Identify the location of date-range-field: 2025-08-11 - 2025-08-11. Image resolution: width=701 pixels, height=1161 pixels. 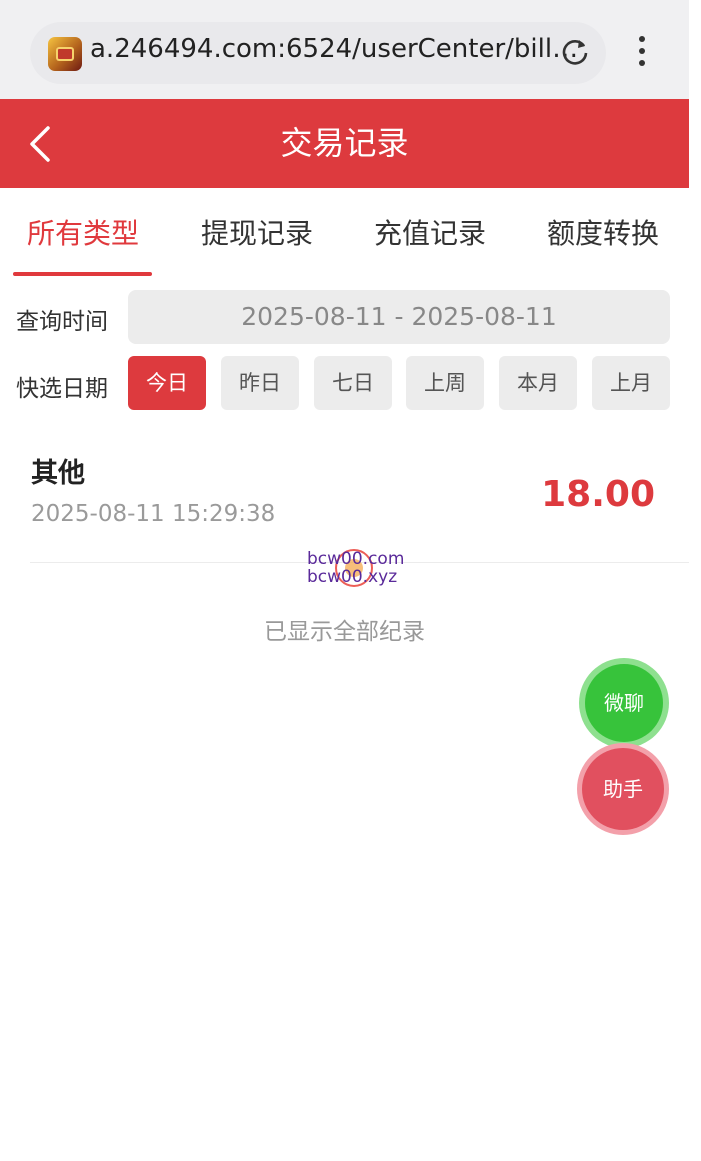
(399, 317).